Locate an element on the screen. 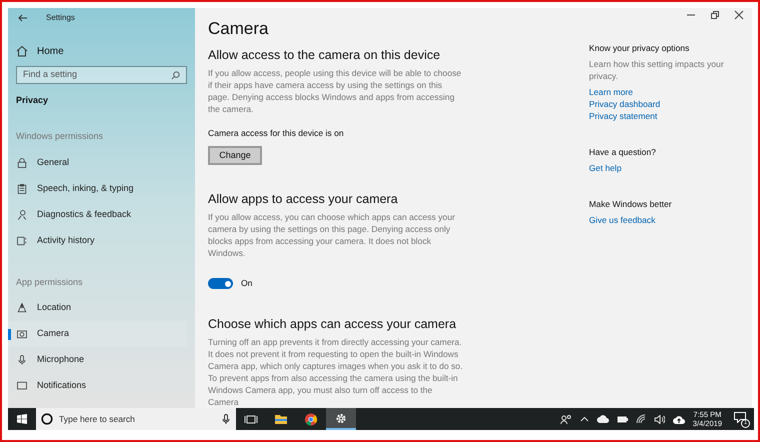  nav-item: Diagnostics & feedback is located at coordinates (97, 215).